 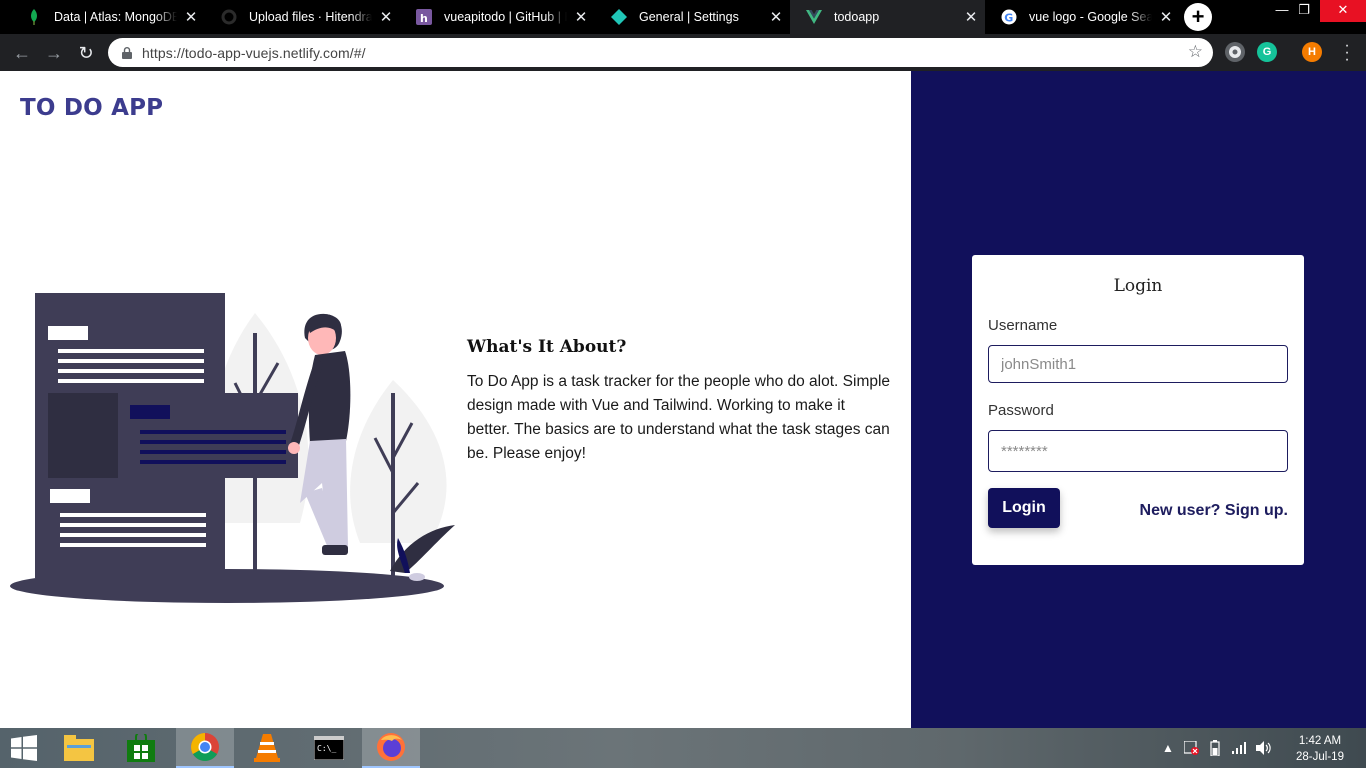 I want to click on signup-link: New user? Sign up., so click(x=1214, y=511).